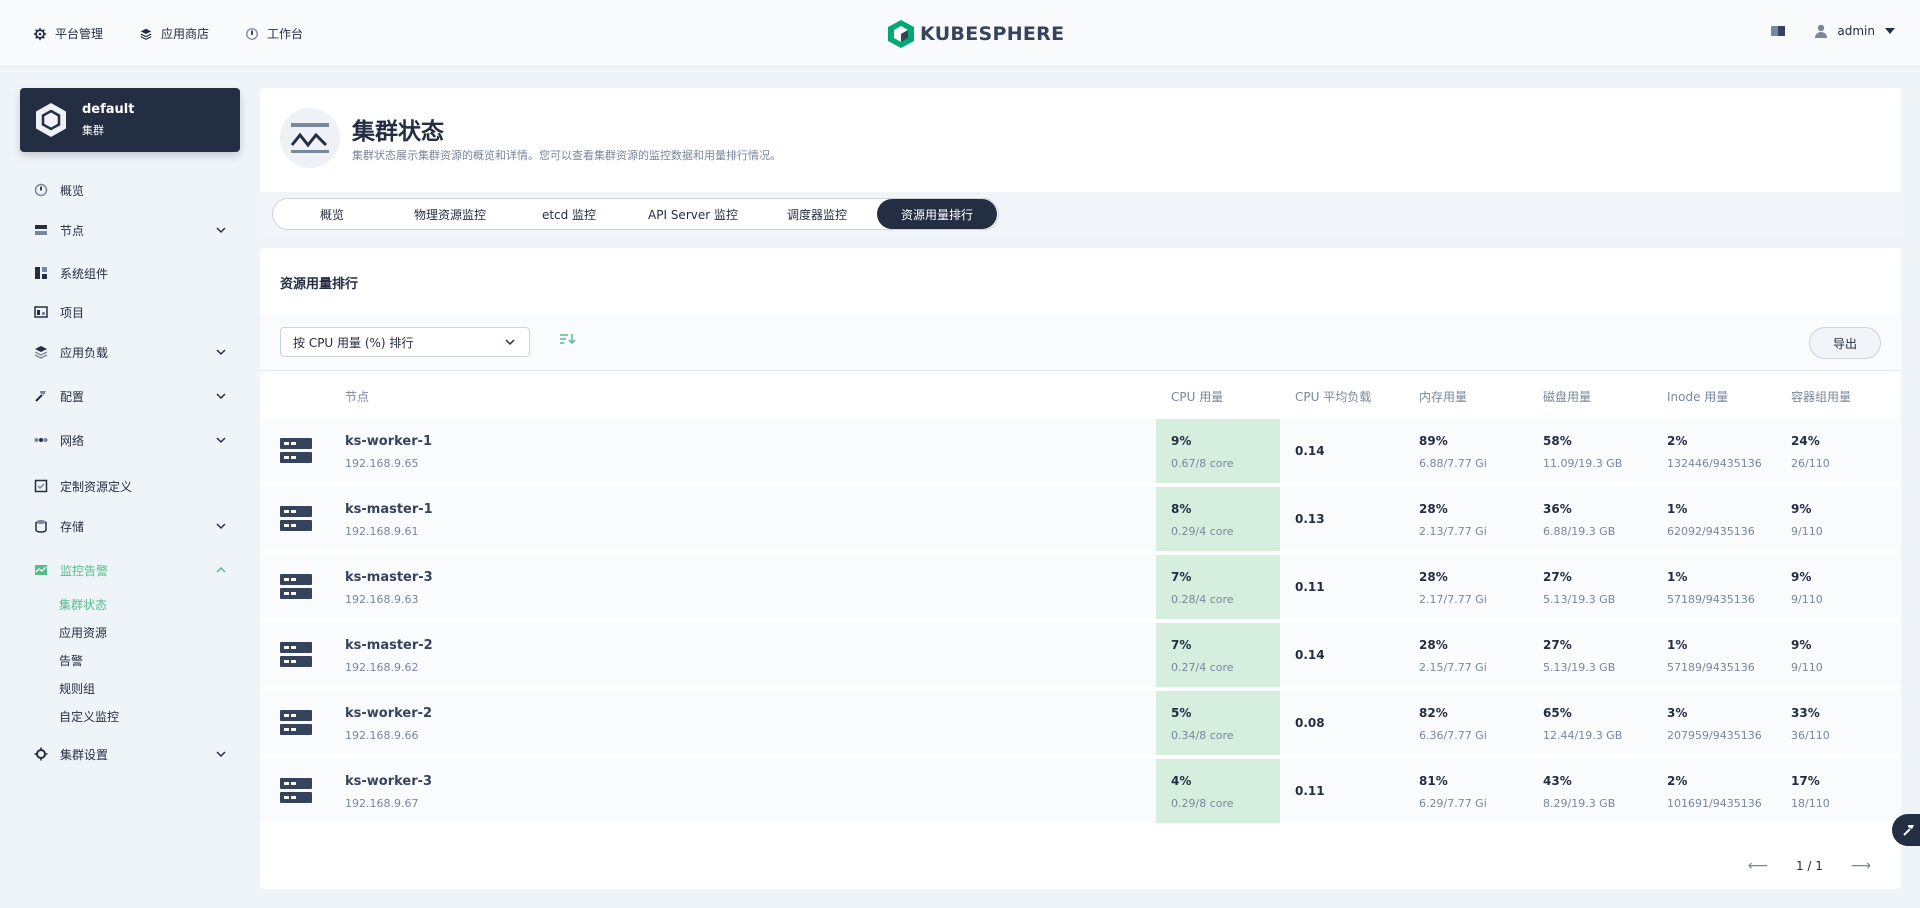 This screenshot has width=1920, height=908. I want to click on inode-usage-detail: 62092/9435136, so click(1711, 531).